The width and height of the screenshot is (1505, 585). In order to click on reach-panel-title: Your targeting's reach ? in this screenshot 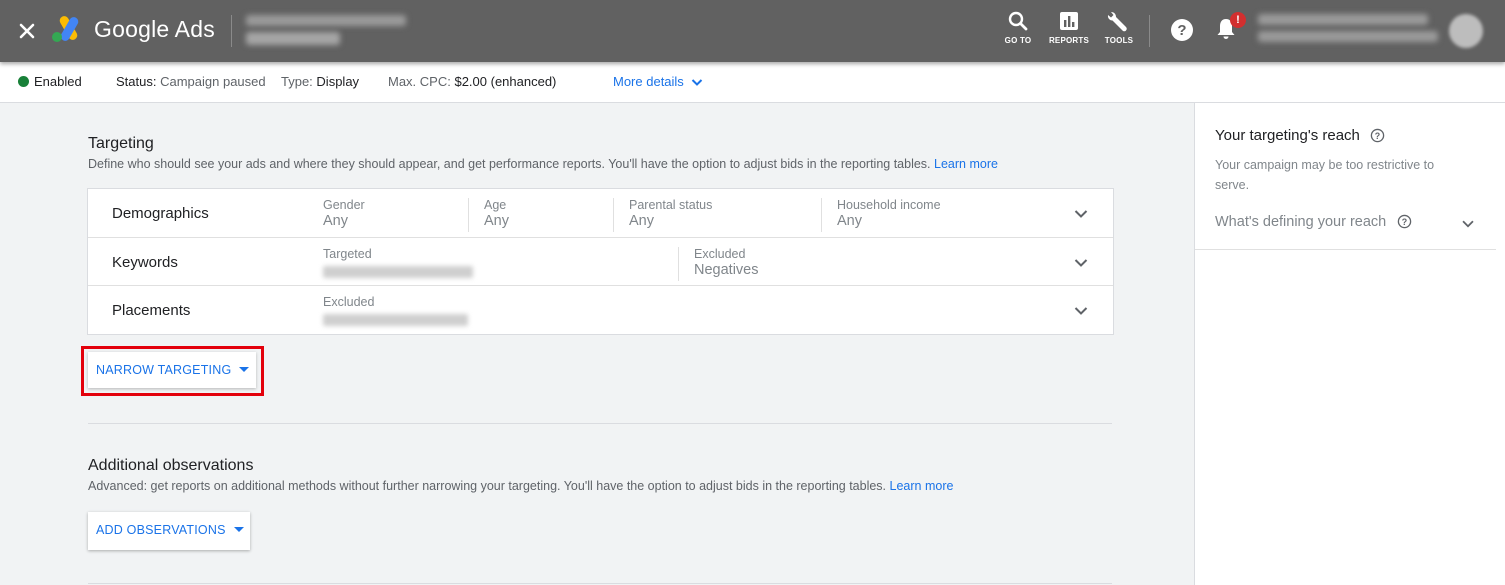, I will do `click(1300, 135)`.